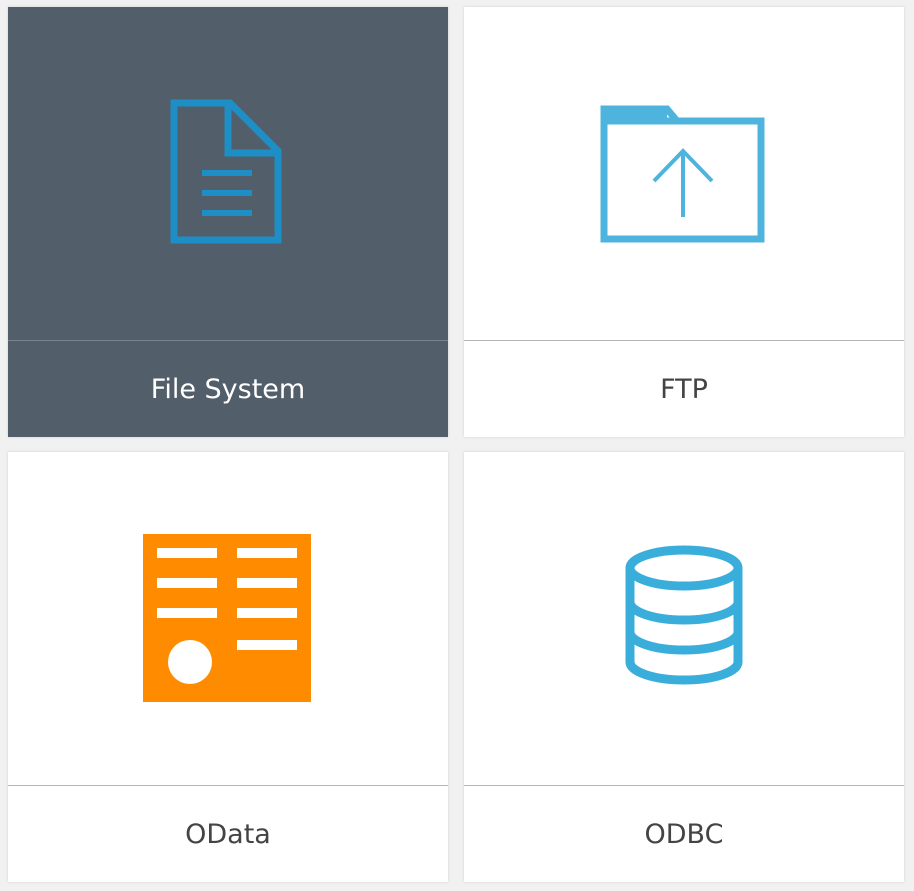 The height and width of the screenshot is (891, 914). What do you see at coordinates (684, 389) in the screenshot?
I see `tile-label: FTP` at bounding box center [684, 389].